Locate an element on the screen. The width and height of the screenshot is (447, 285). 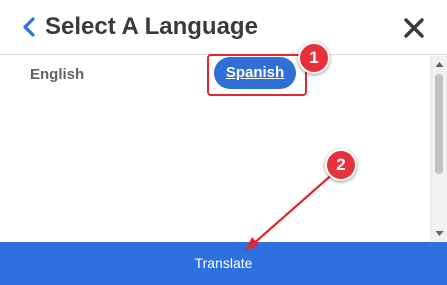
language-option-english: English is located at coordinates (57, 75).